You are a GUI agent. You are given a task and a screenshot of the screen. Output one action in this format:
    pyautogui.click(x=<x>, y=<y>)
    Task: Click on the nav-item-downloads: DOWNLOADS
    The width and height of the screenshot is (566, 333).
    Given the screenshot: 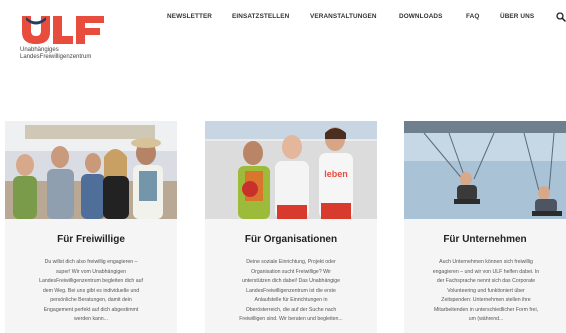 What is the action you would take?
    pyautogui.click(x=421, y=17)
    